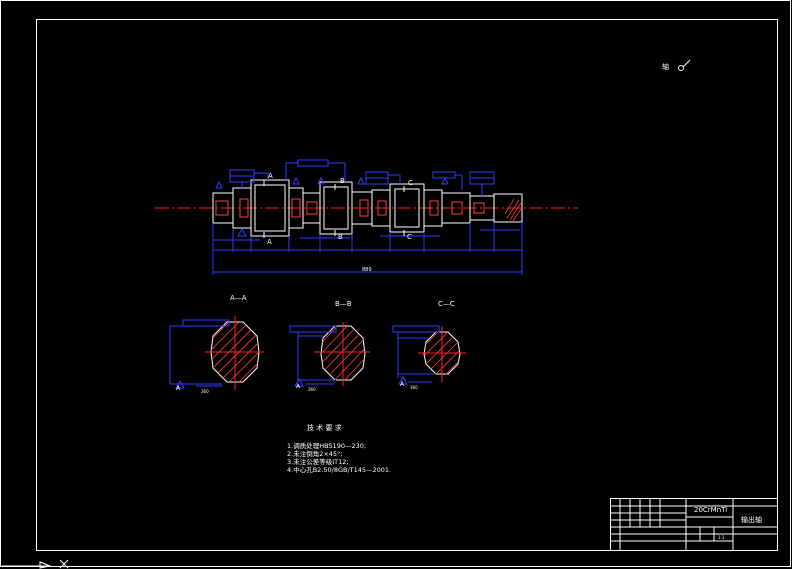 The height and width of the screenshot is (569, 792). What do you see at coordinates (312, 389) in the screenshot?
I see `section-bb-dim: 360` at bounding box center [312, 389].